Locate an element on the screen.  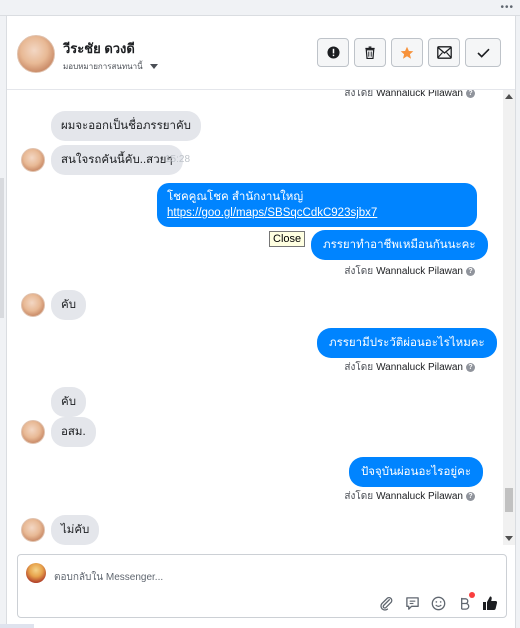
incoming-message: สนใจรถคันนี้คับ..สวยๆ is located at coordinates (117, 160).